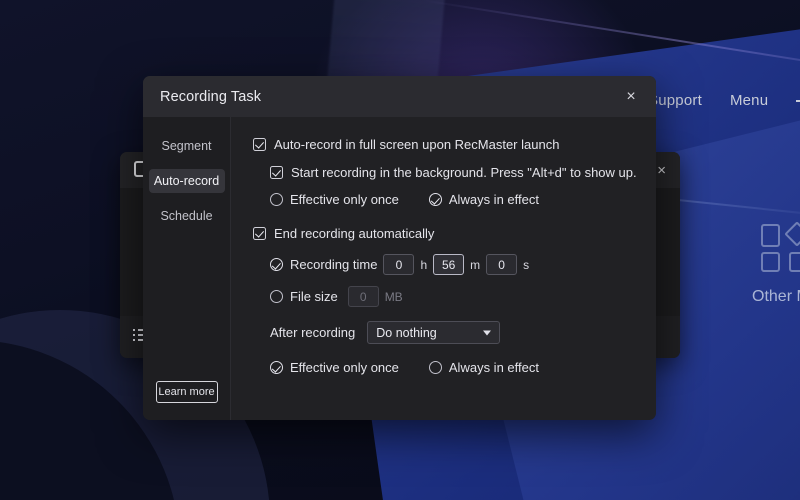  Describe the element at coordinates (344, 367) in the screenshot. I see `after-effective-once-label: Effective only once` at that location.